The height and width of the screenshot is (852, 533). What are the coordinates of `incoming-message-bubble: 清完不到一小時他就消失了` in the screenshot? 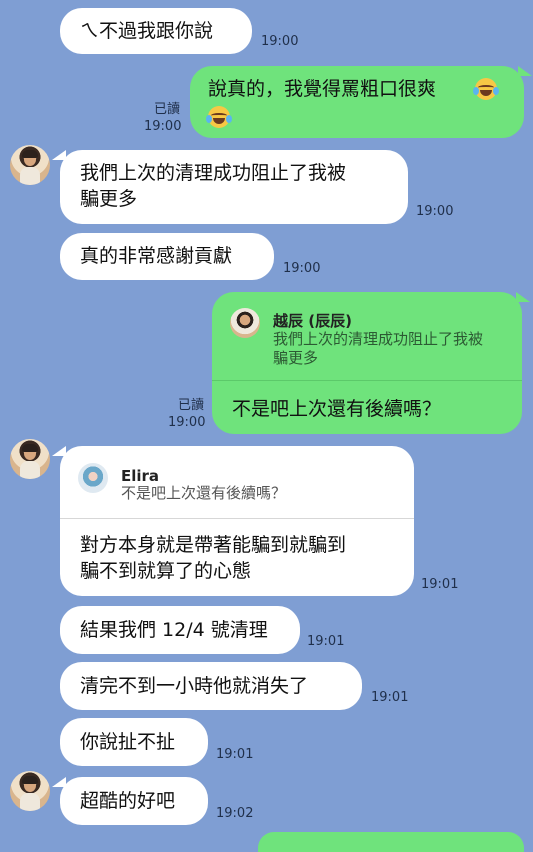 It's located at (211, 686).